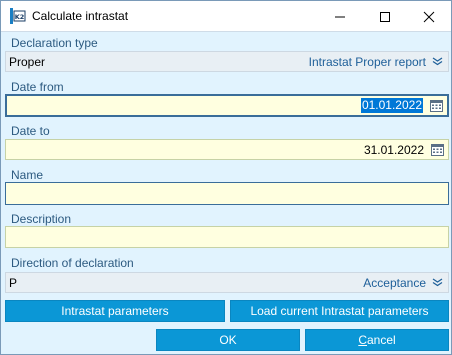 The height and width of the screenshot is (355, 452). I want to click on close-button, so click(428, 16).